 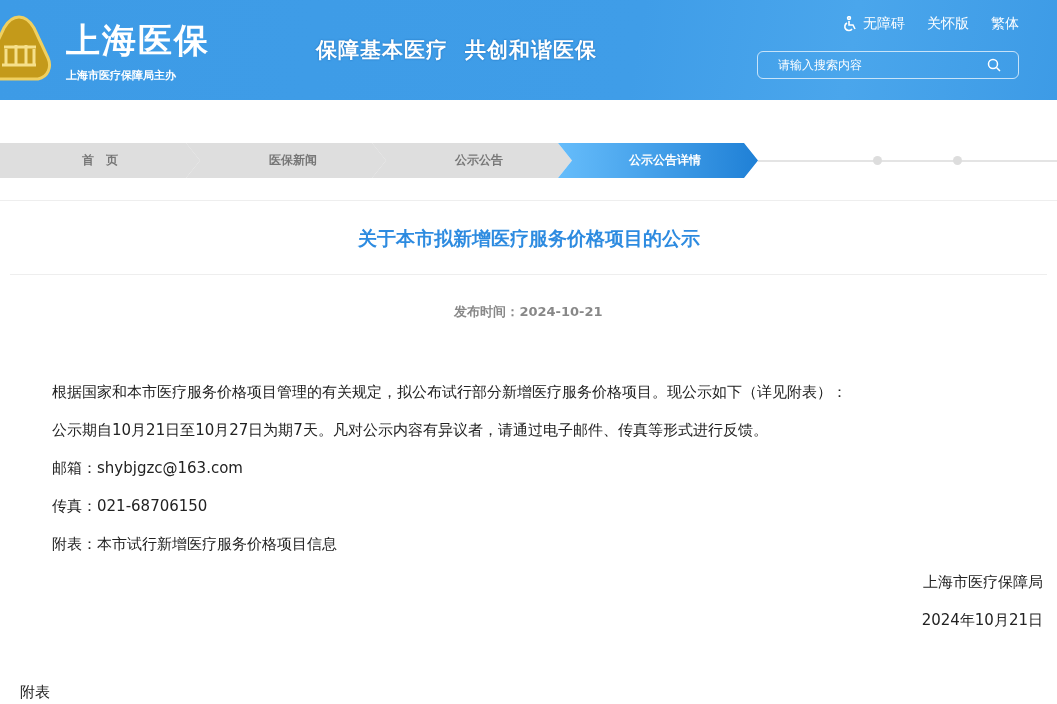 I want to click on breadcrumb-item: 公示公告, so click(x=472, y=160).